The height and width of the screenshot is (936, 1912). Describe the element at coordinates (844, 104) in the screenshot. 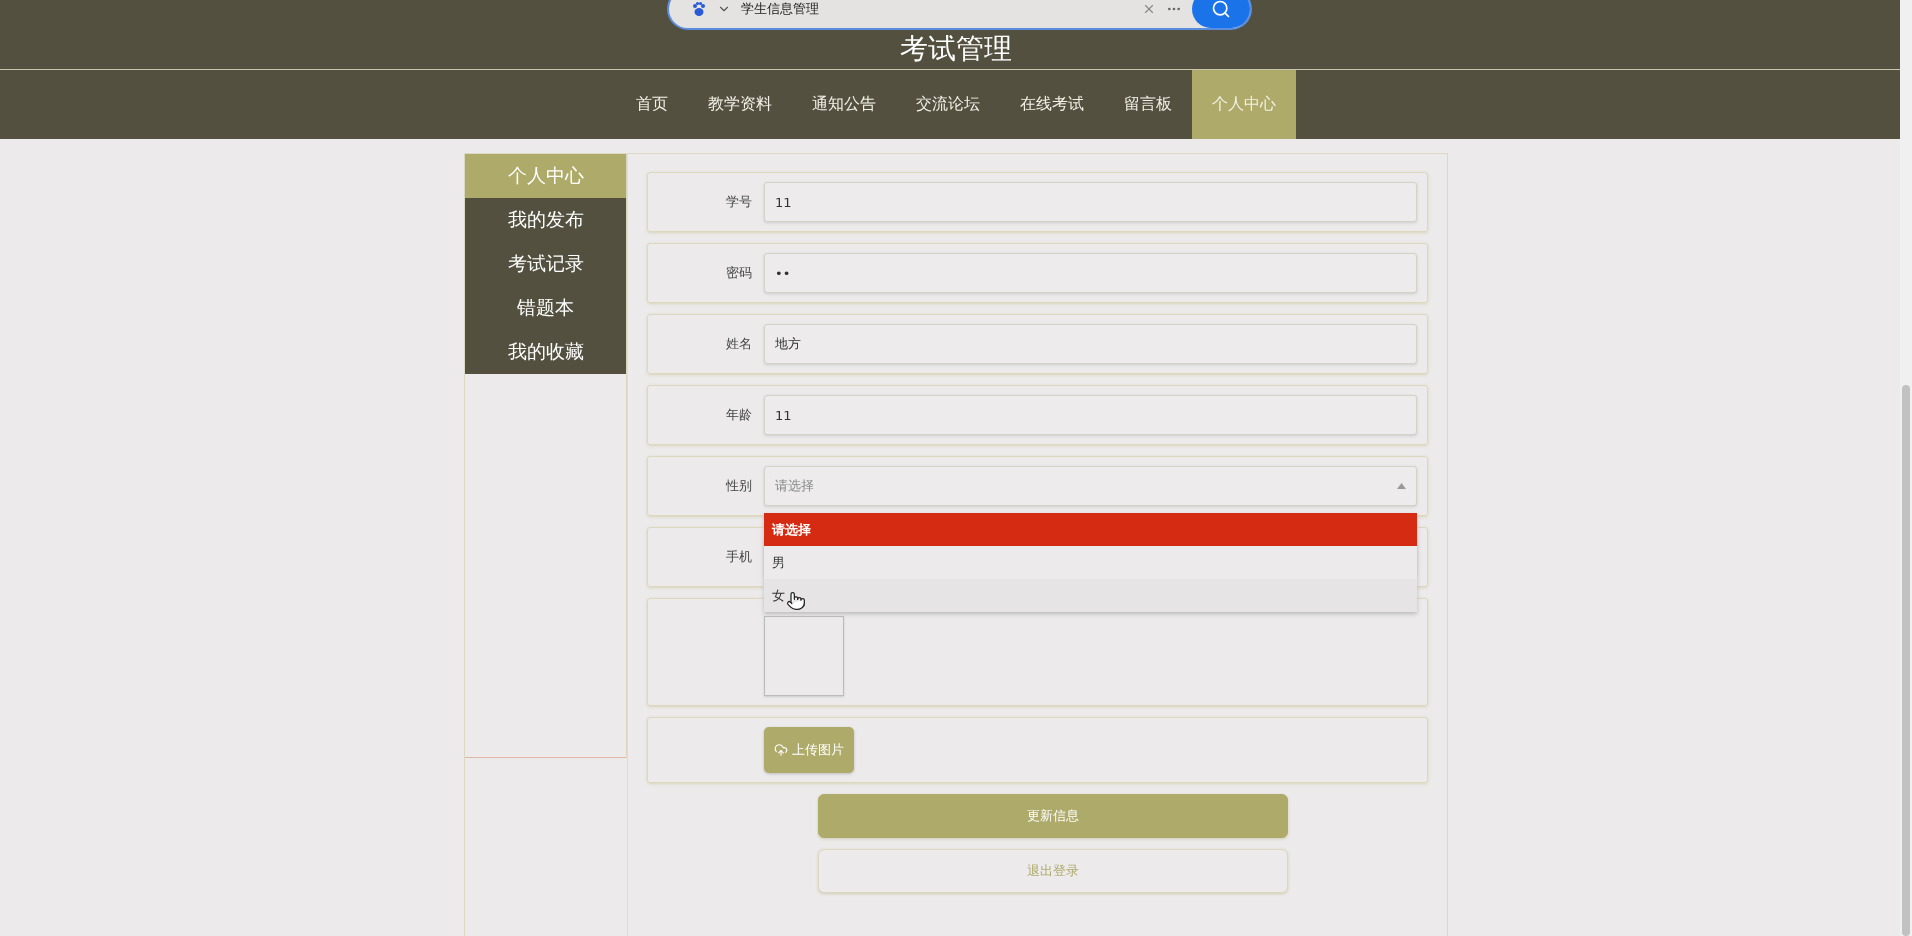

I see `nav-item: 通知公告` at that location.